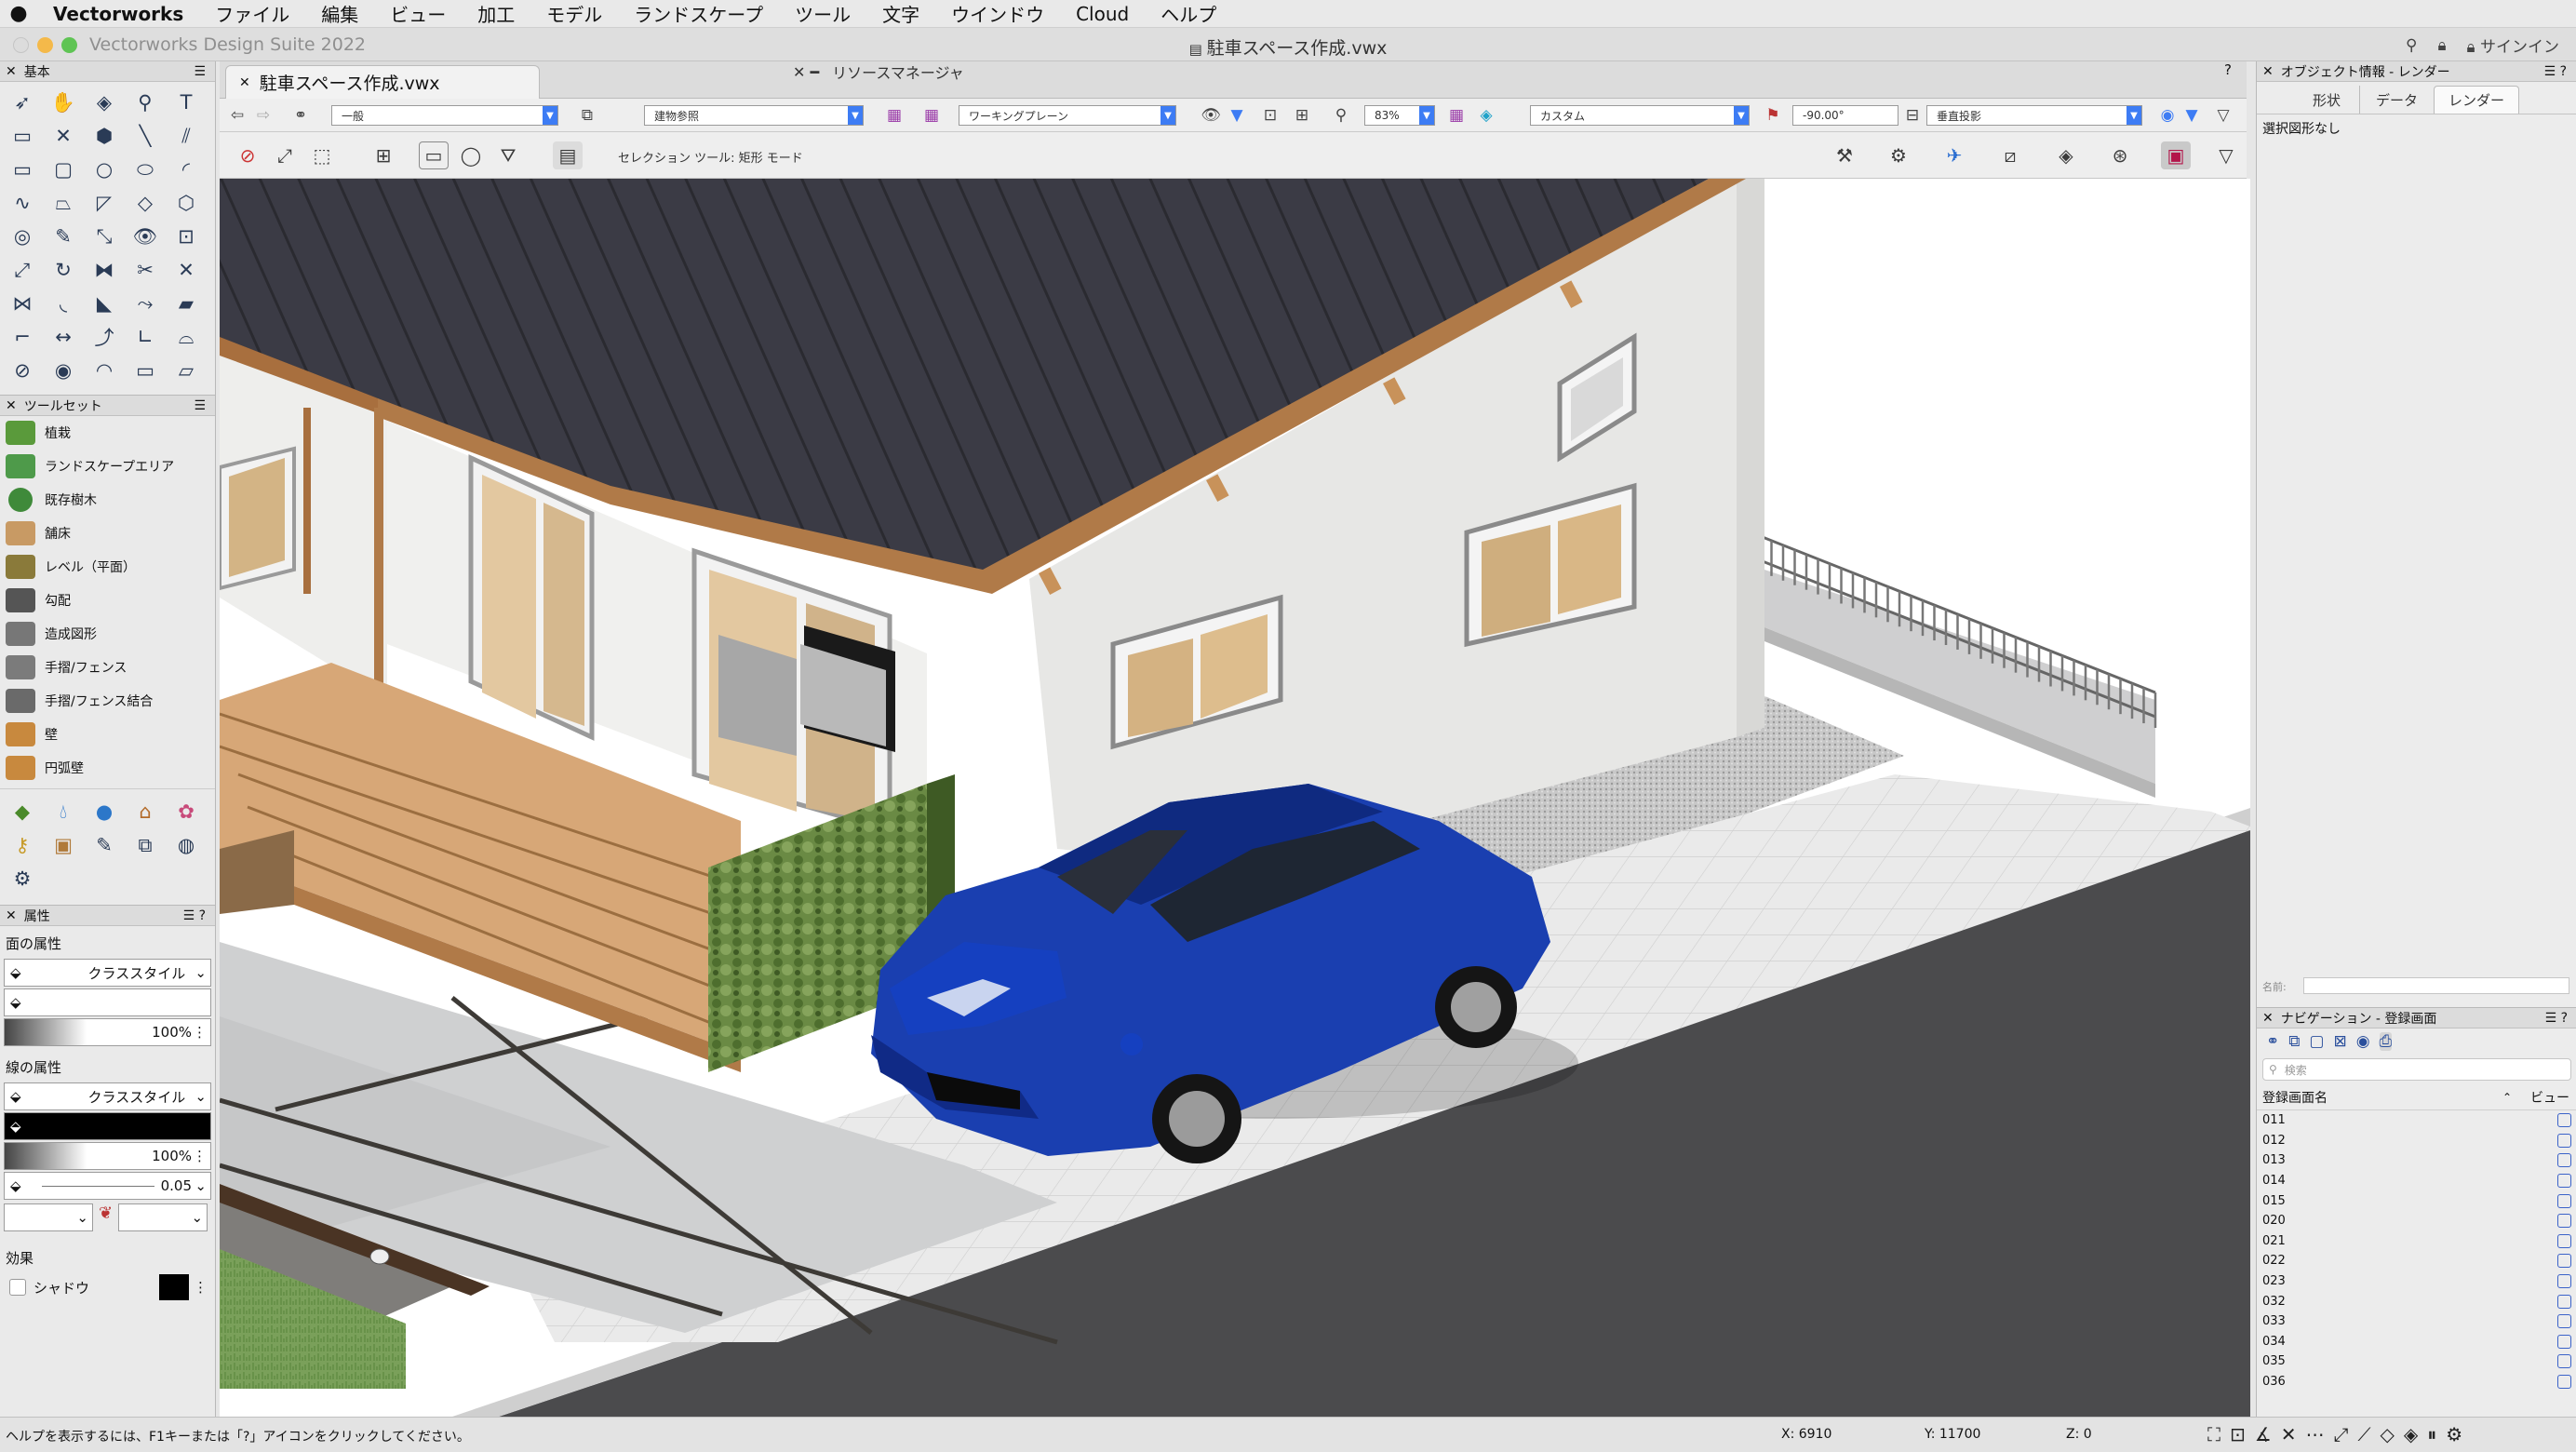 The height and width of the screenshot is (1452, 2576). Describe the element at coordinates (22, 878) in the screenshot. I see `settings-icon: ⚙` at that location.